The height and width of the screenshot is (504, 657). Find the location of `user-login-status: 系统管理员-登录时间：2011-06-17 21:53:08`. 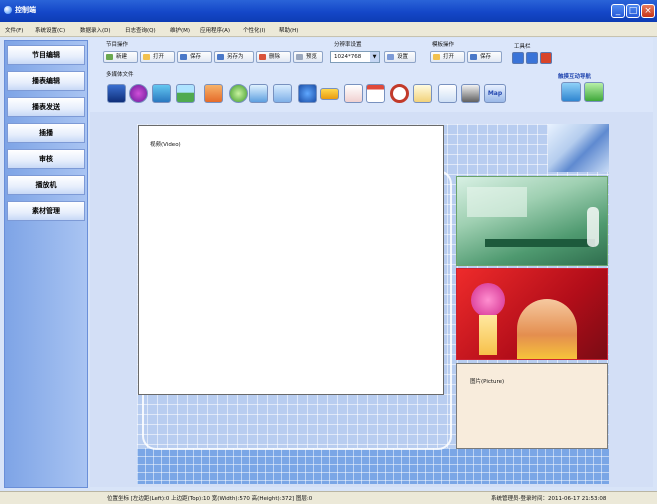

user-login-status: 系统管理员-登录时间：2011-06-17 21:53:08 is located at coordinates (549, 499).